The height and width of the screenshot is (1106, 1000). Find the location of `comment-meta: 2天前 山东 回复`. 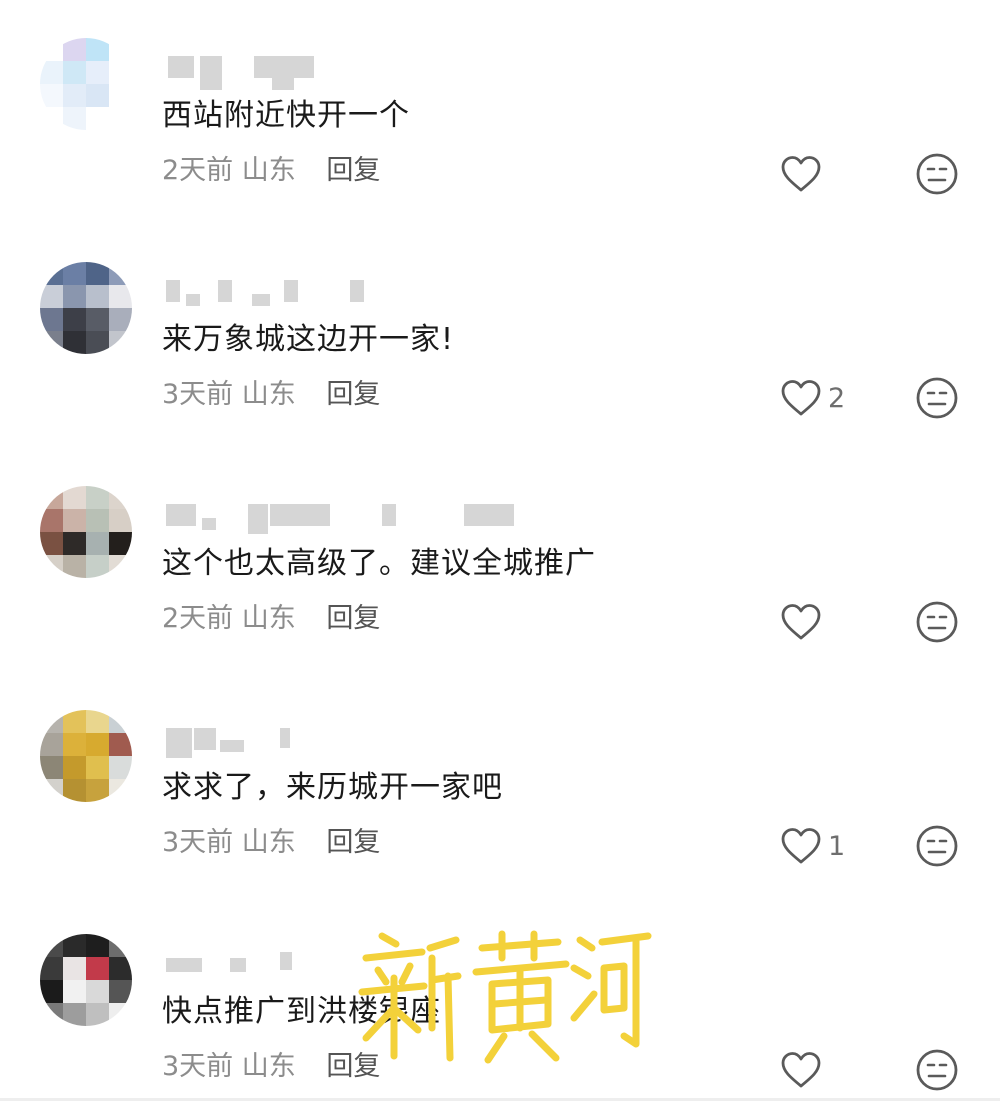

comment-meta: 2天前 山东 回复 is located at coordinates (271, 171).